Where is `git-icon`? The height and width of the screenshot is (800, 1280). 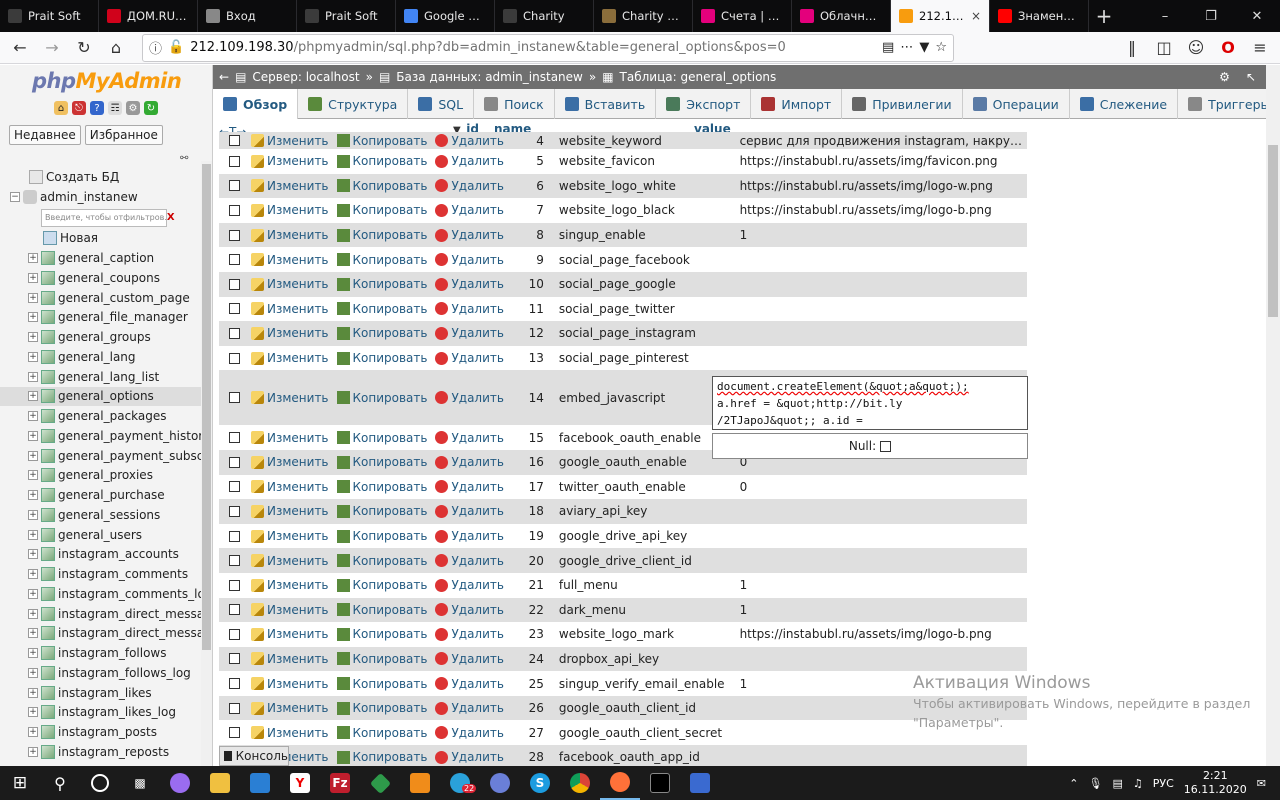 git-icon is located at coordinates (380, 783).